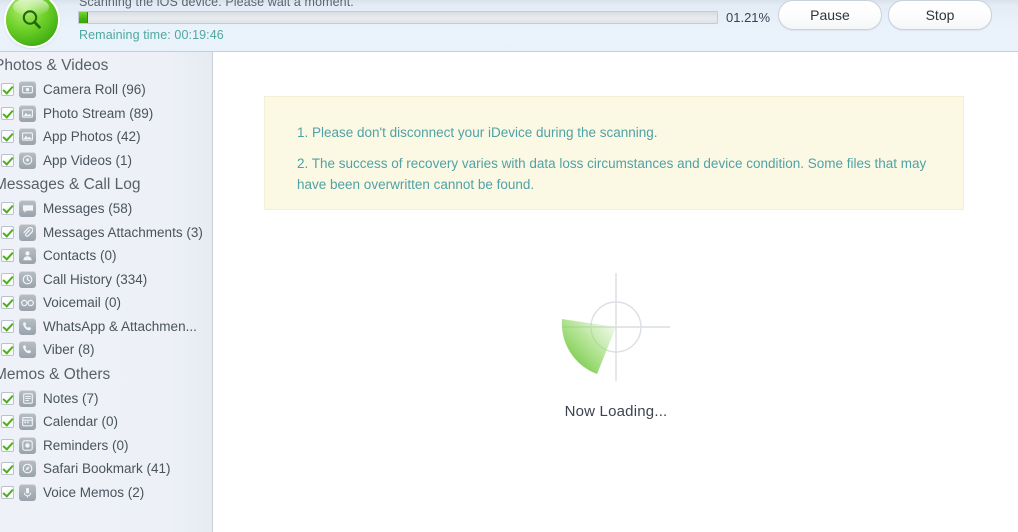 The width and height of the screenshot is (1018, 532). I want to click on sidebar-item-label: Call History (334), so click(95, 279).